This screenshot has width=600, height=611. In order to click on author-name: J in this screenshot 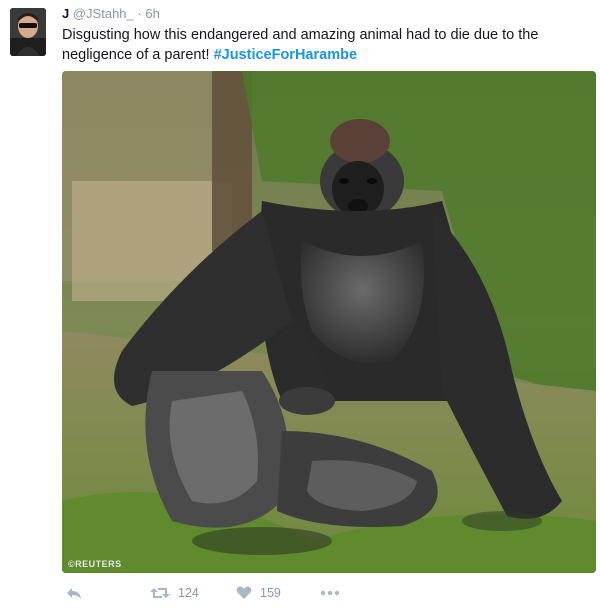, I will do `click(65, 13)`.